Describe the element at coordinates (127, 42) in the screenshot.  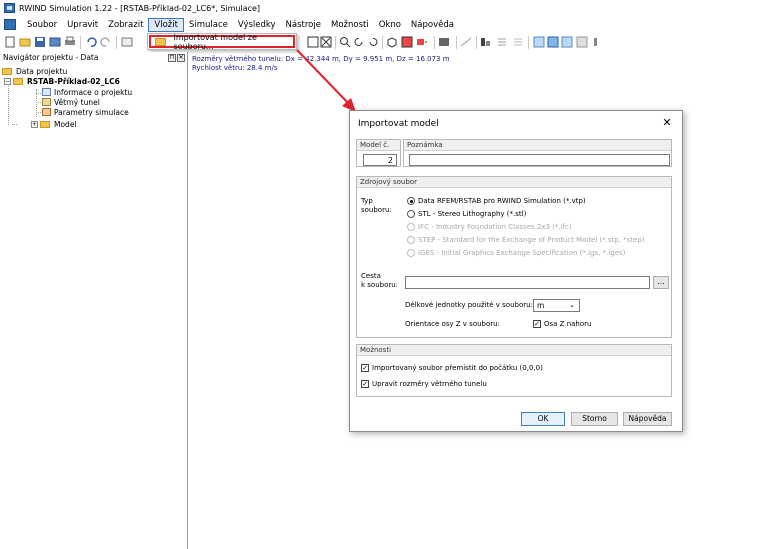
I see `model-icon` at that location.